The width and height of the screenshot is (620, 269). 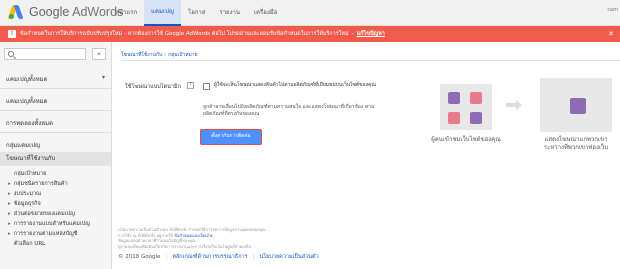 I want to click on breadcrumb: โฆษณาที่ใช้งานกับ › กลุ่มเป้าหมาย, so click(x=159, y=55).